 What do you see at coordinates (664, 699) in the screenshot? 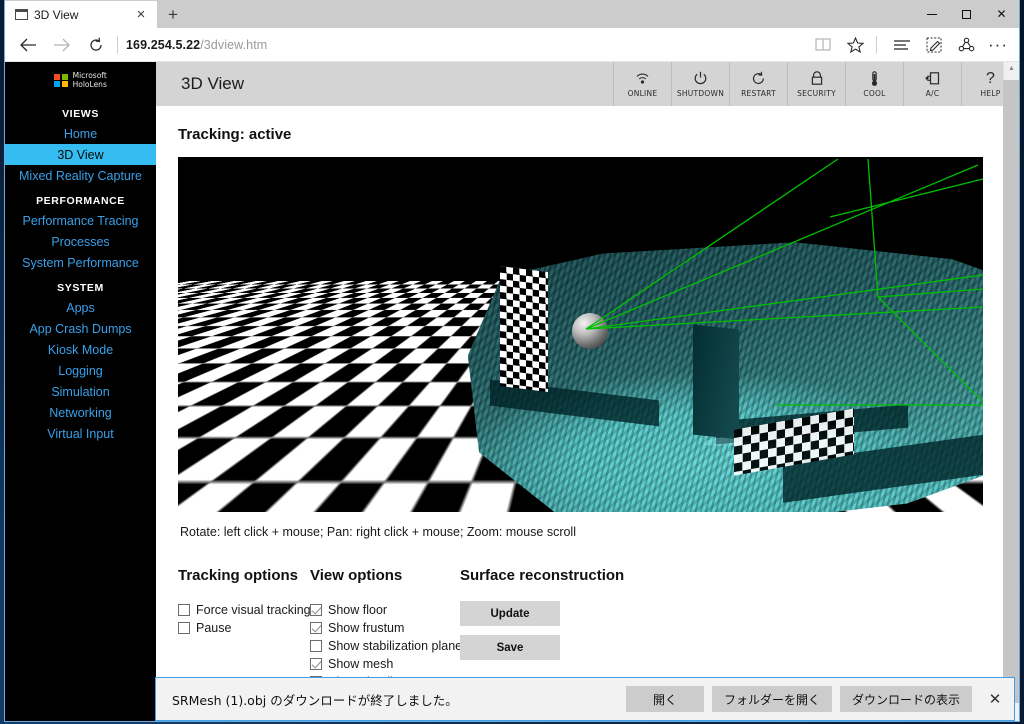
I see `open-button: 開く` at bounding box center [664, 699].